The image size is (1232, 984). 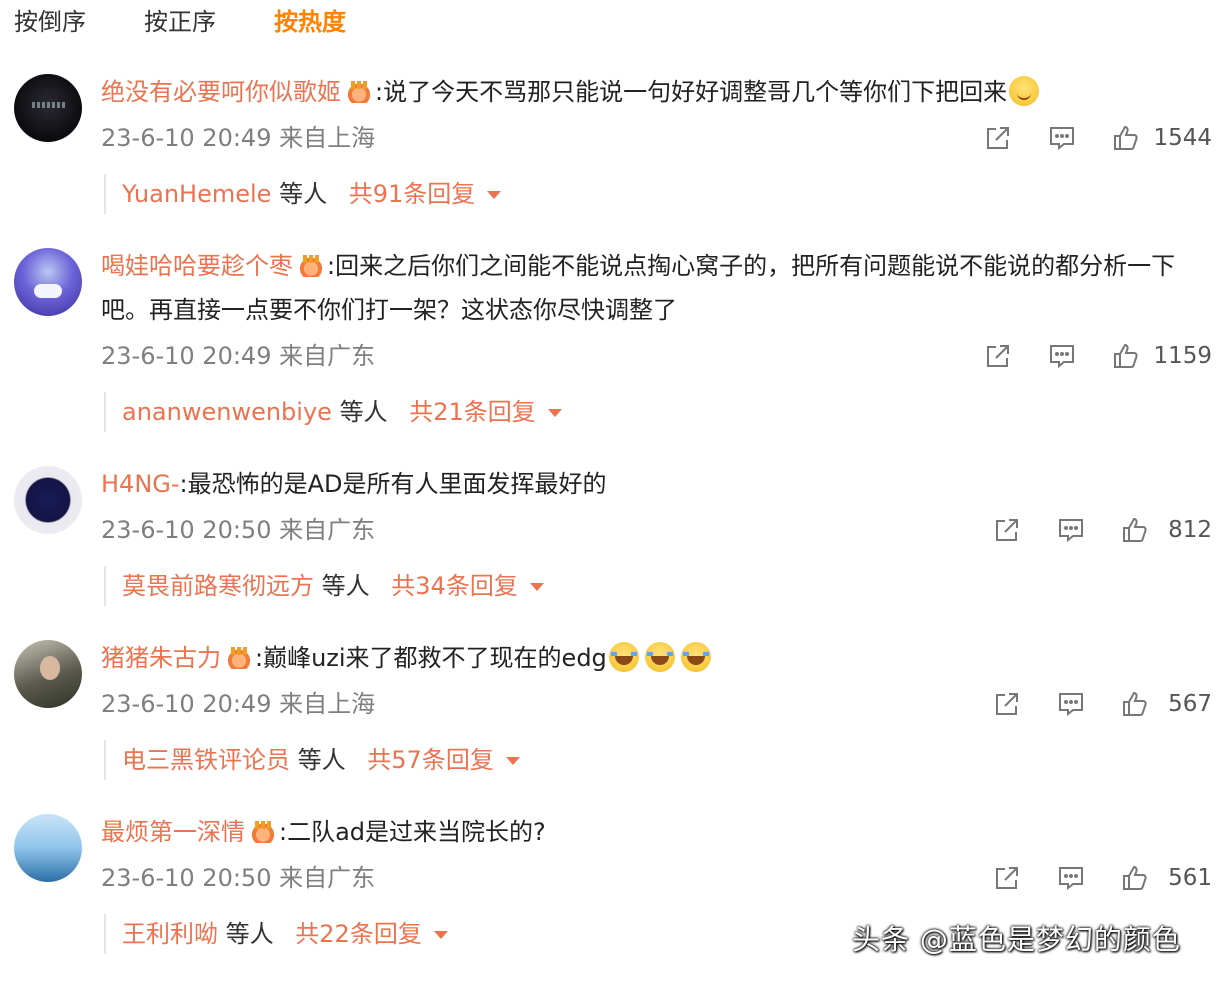 I want to click on reply-summary: 王利利呦 等人 共22条回复, so click(x=276, y=934).